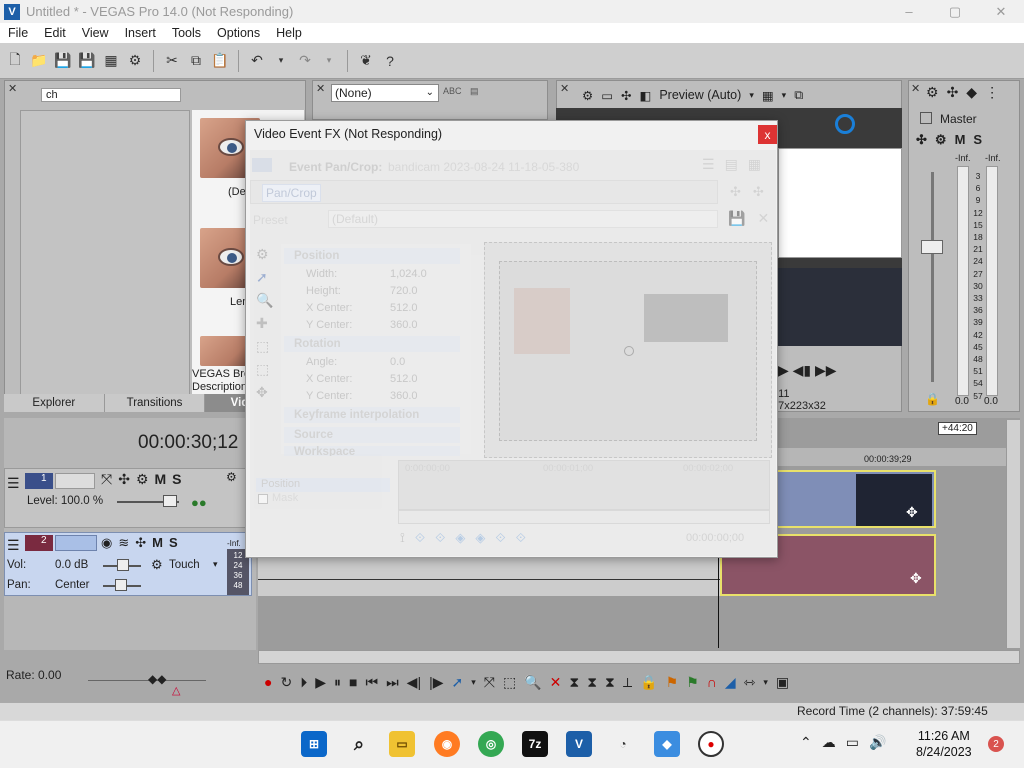 This screenshot has height=768, width=1024. I want to click on lock-event-icon: 🔒, so click(648, 682).